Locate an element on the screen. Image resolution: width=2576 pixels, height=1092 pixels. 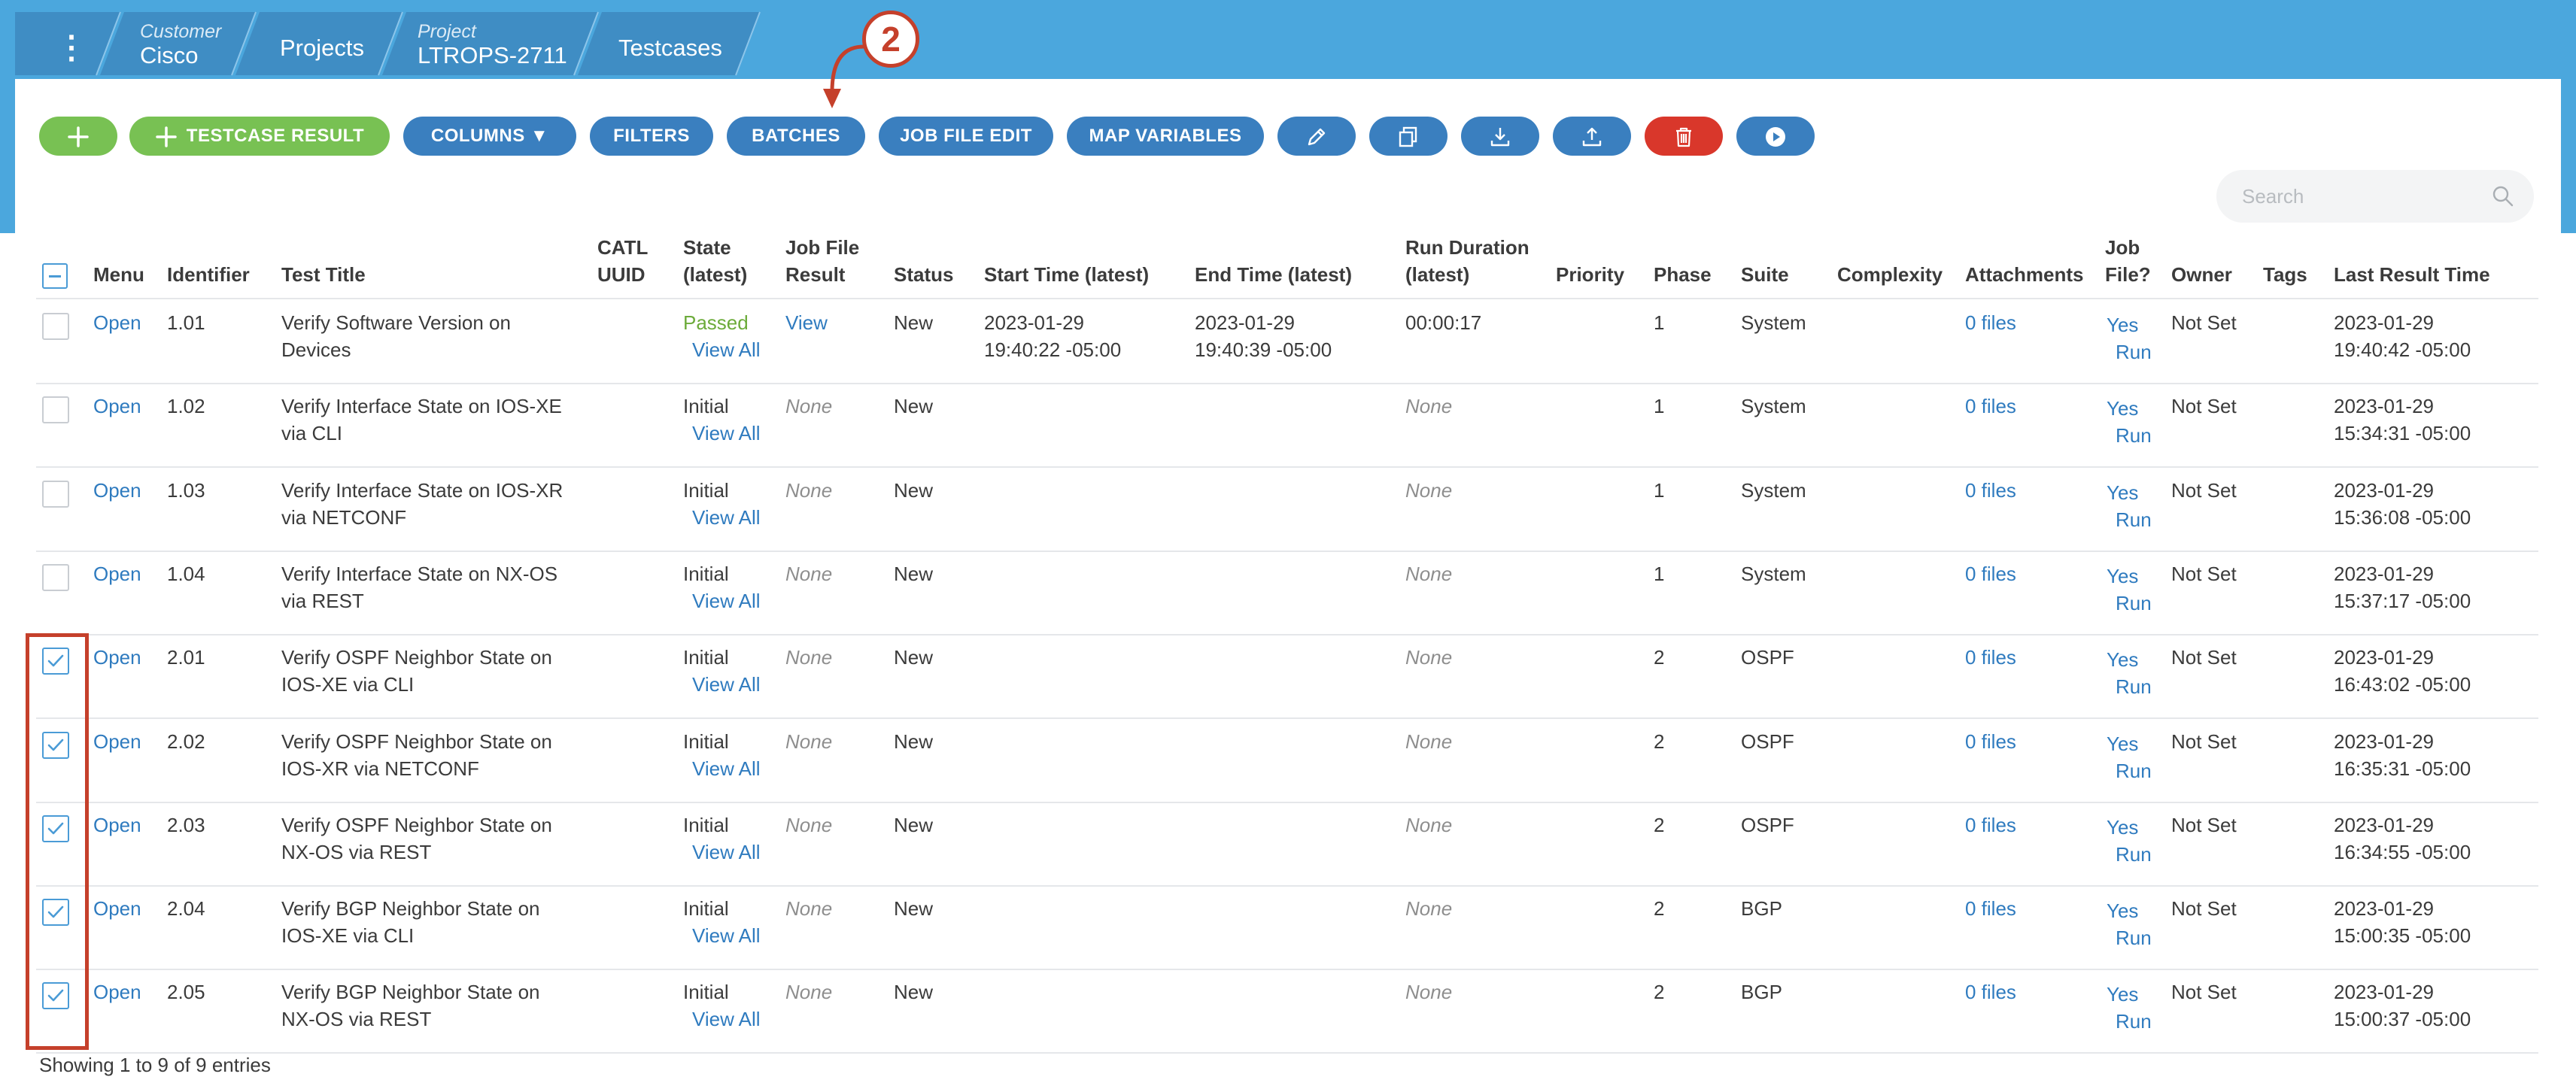
add-testcase-result-button: TESTCASE RESULT is located at coordinates (260, 136).